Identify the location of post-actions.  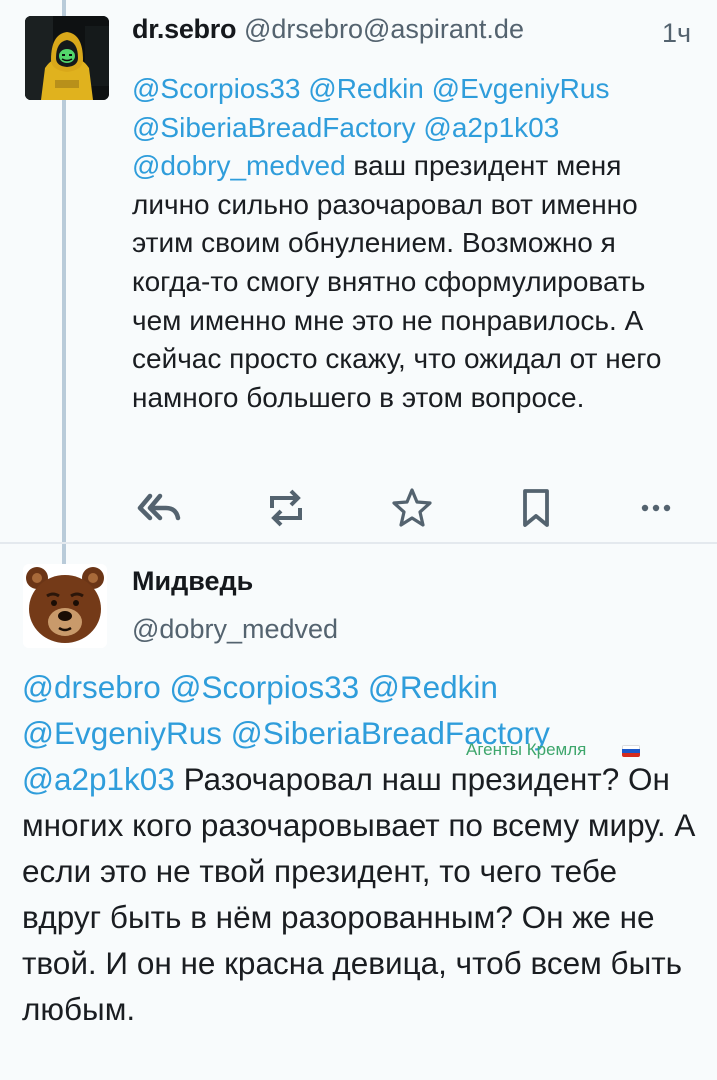
(404, 508).